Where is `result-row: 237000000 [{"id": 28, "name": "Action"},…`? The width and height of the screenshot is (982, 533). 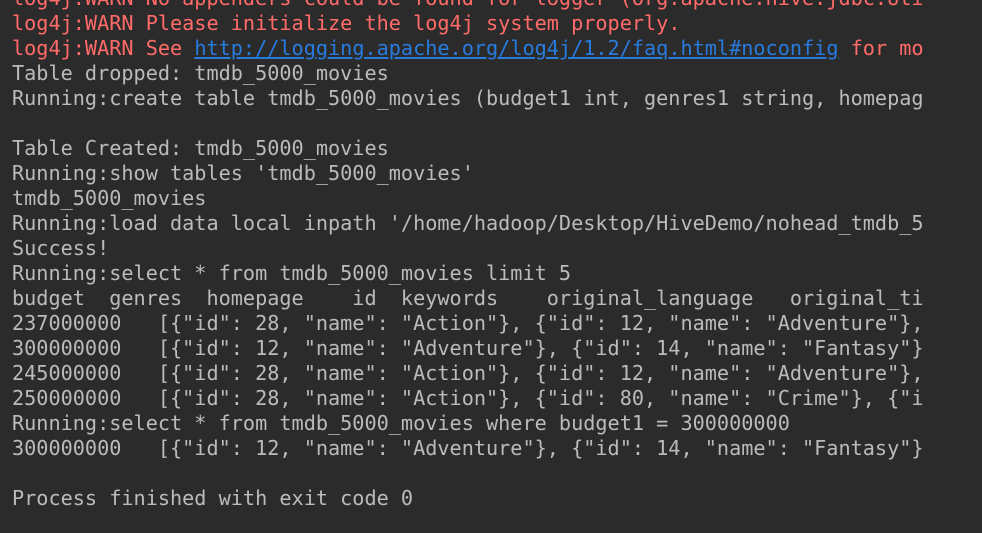
result-row: 237000000 [{"id": 28, "name": "Action"},… is located at coordinates (468, 323).